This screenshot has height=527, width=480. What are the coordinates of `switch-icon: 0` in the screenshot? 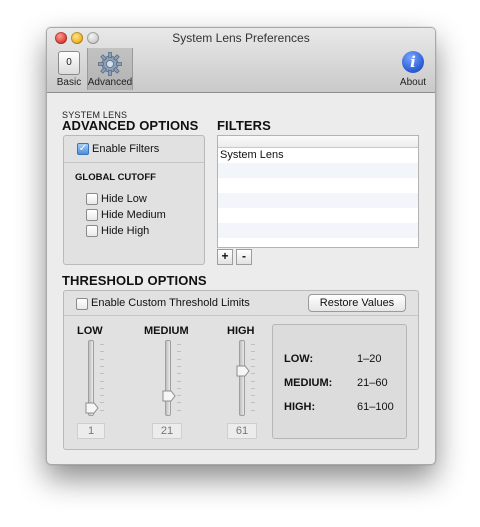 It's located at (69, 63).